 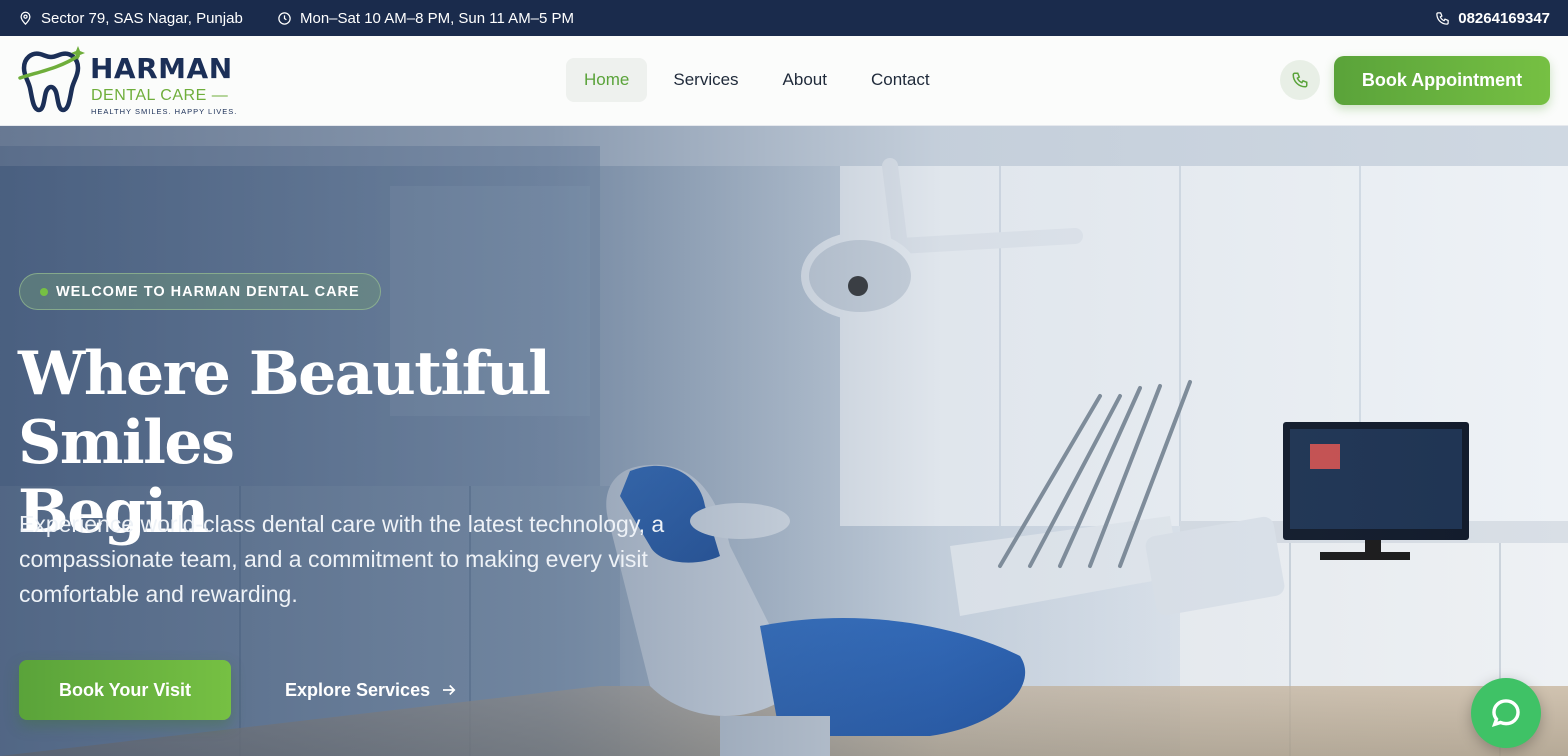 What do you see at coordinates (1504, 18) in the screenshot?
I see `phone-text: 08264169347` at bounding box center [1504, 18].